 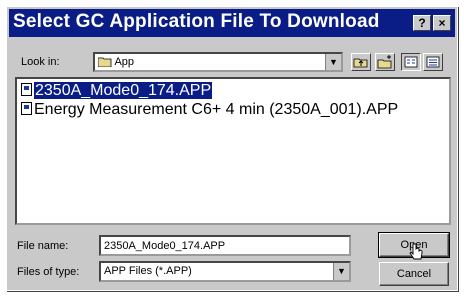 I want to click on up-folder-button, so click(x=361, y=62).